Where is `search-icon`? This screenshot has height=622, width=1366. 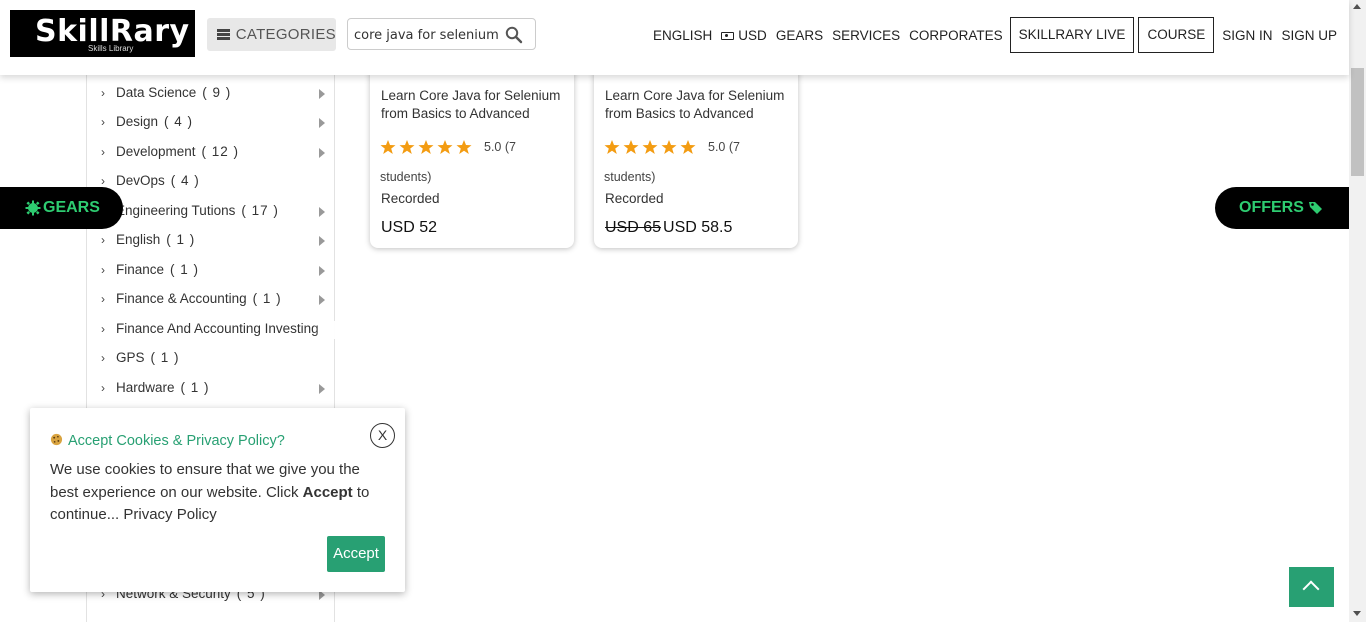
search-icon is located at coordinates (514, 35).